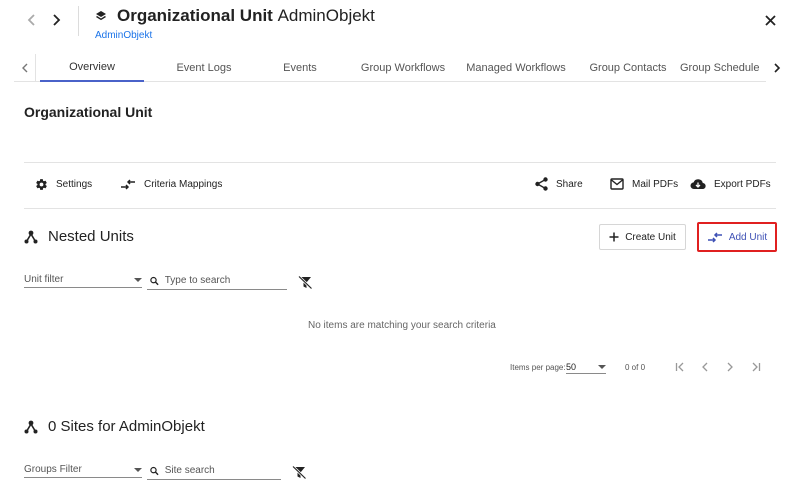 Image resolution: width=800 pixels, height=500 pixels. I want to click on mail-pdfs-button: Mail PDFs, so click(644, 184).